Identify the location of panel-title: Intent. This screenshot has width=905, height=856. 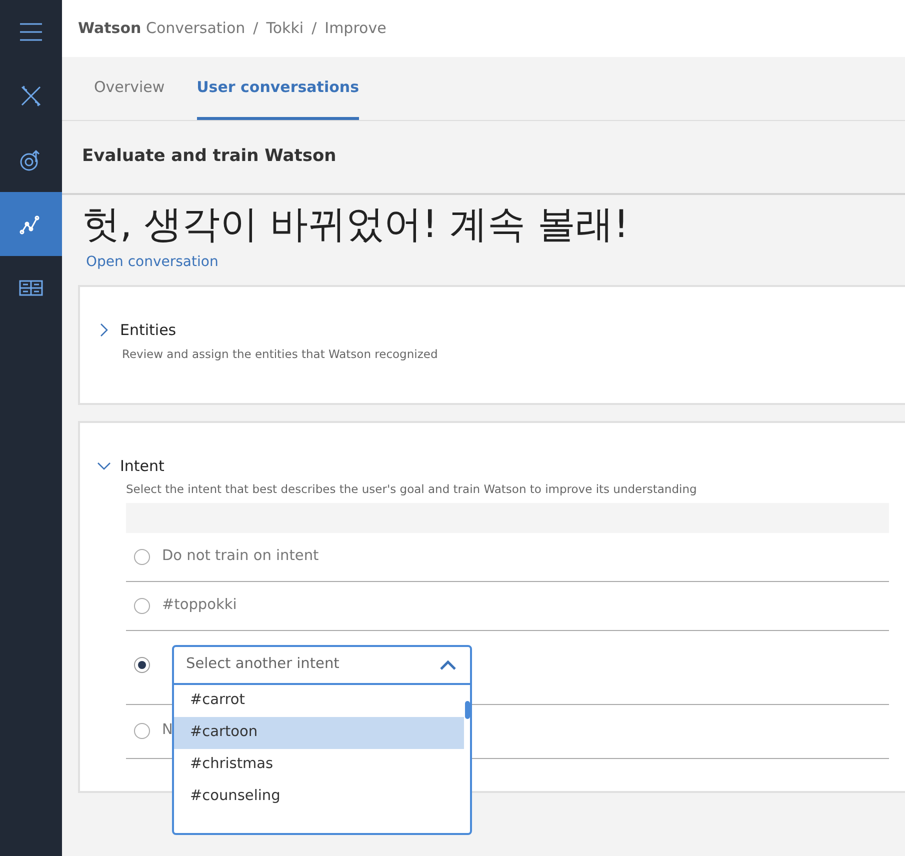
(142, 466).